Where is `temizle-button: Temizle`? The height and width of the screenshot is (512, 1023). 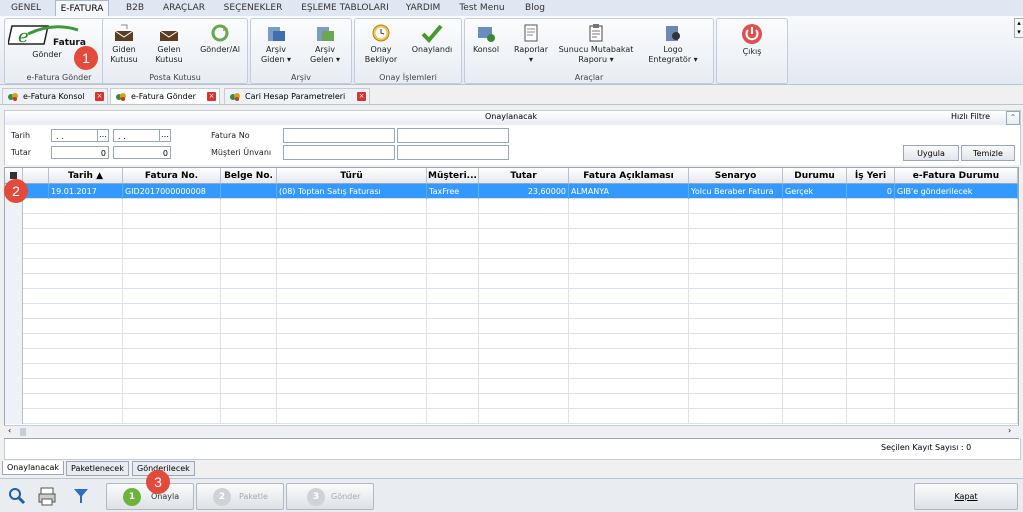
temizle-button: Temizle is located at coordinates (988, 153).